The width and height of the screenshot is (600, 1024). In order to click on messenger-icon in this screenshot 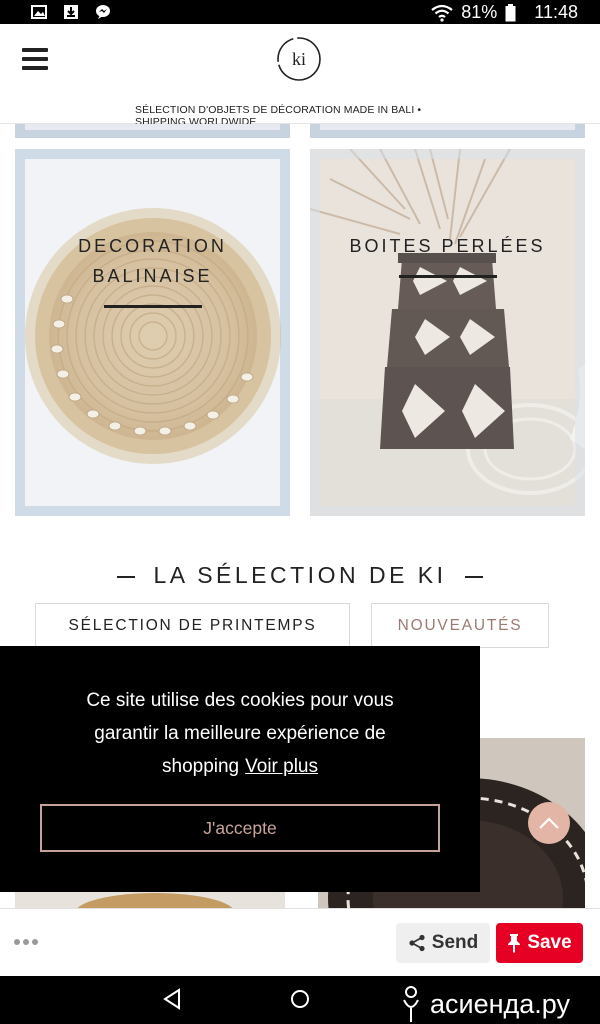, I will do `click(103, 12)`.